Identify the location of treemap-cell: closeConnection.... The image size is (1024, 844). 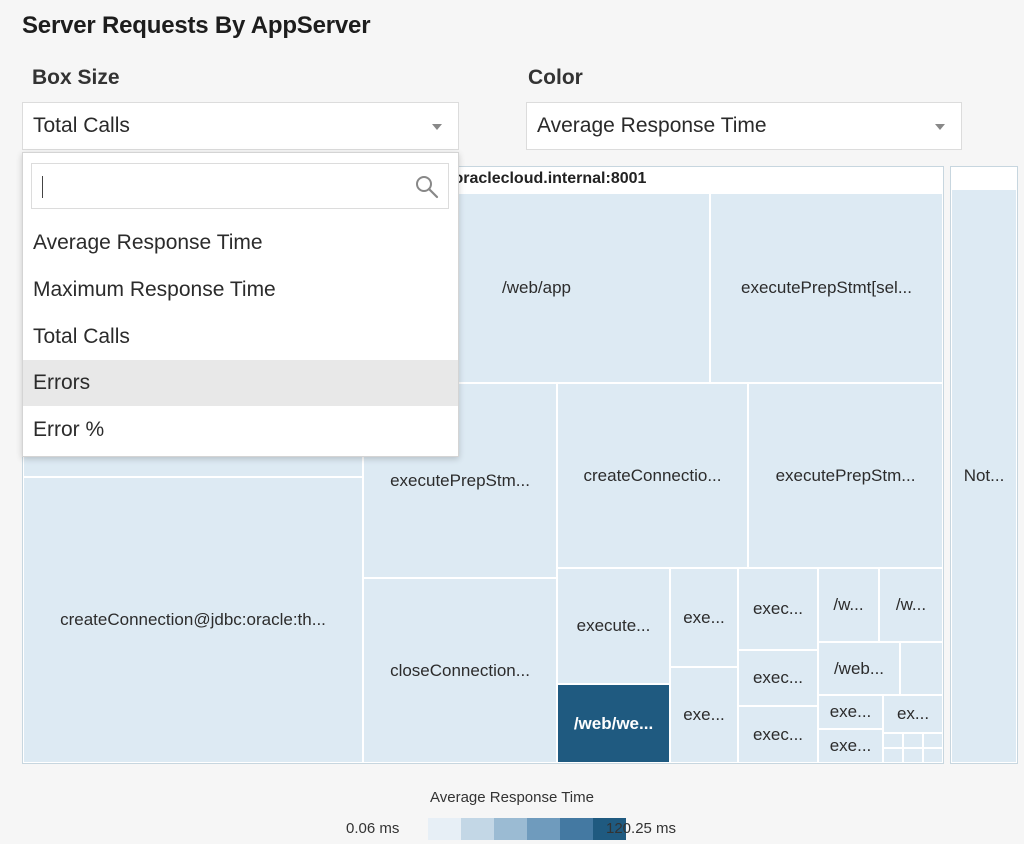
(460, 670).